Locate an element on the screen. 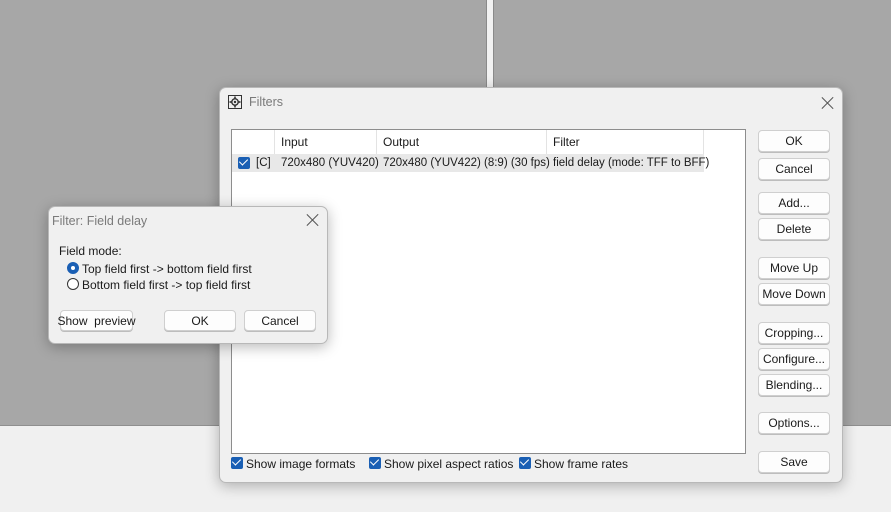 Image resolution: width=891 pixels, height=512 pixels. move-down-button: Move Down is located at coordinates (794, 294).